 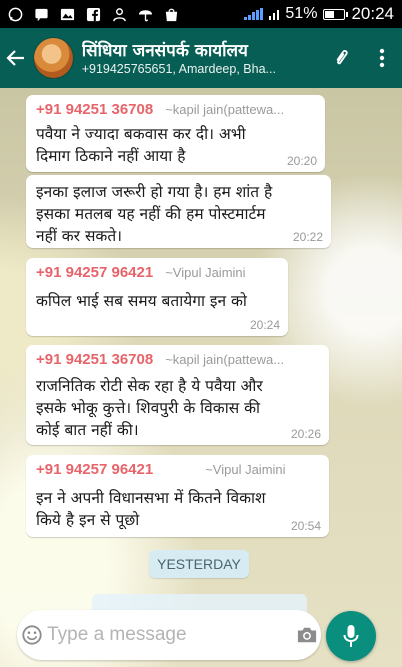 What do you see at coordinates (145, 14) in the screenshot?
I see `umbrella-icon` at bounding box center [145, 14].